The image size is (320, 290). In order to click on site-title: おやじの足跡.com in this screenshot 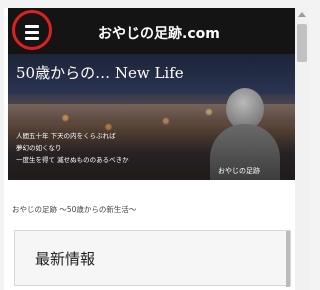, I will do `click(159, 33)`.